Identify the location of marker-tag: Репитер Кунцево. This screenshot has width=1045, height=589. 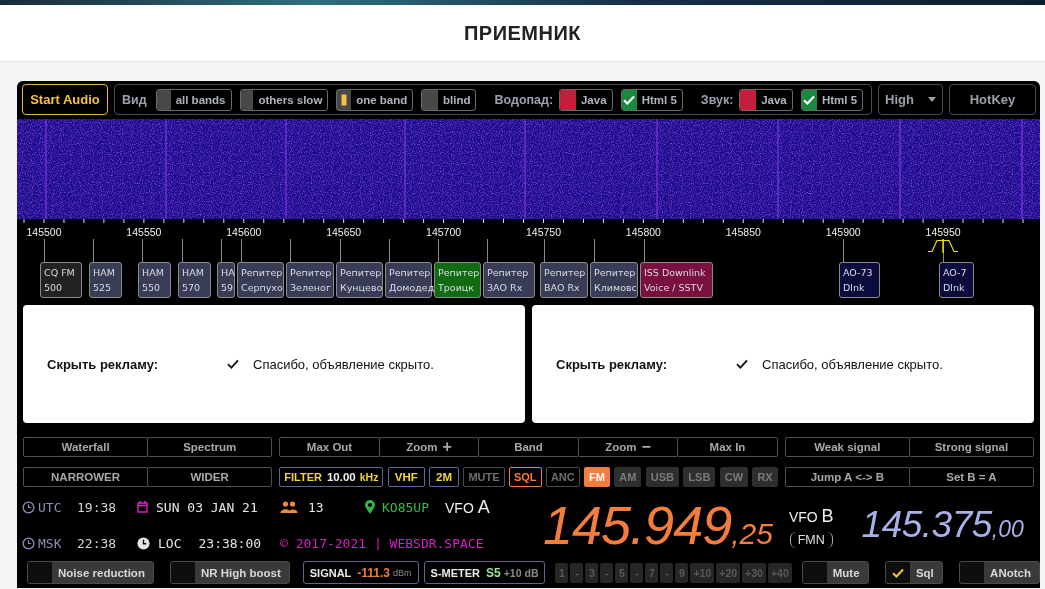
(359, 280).